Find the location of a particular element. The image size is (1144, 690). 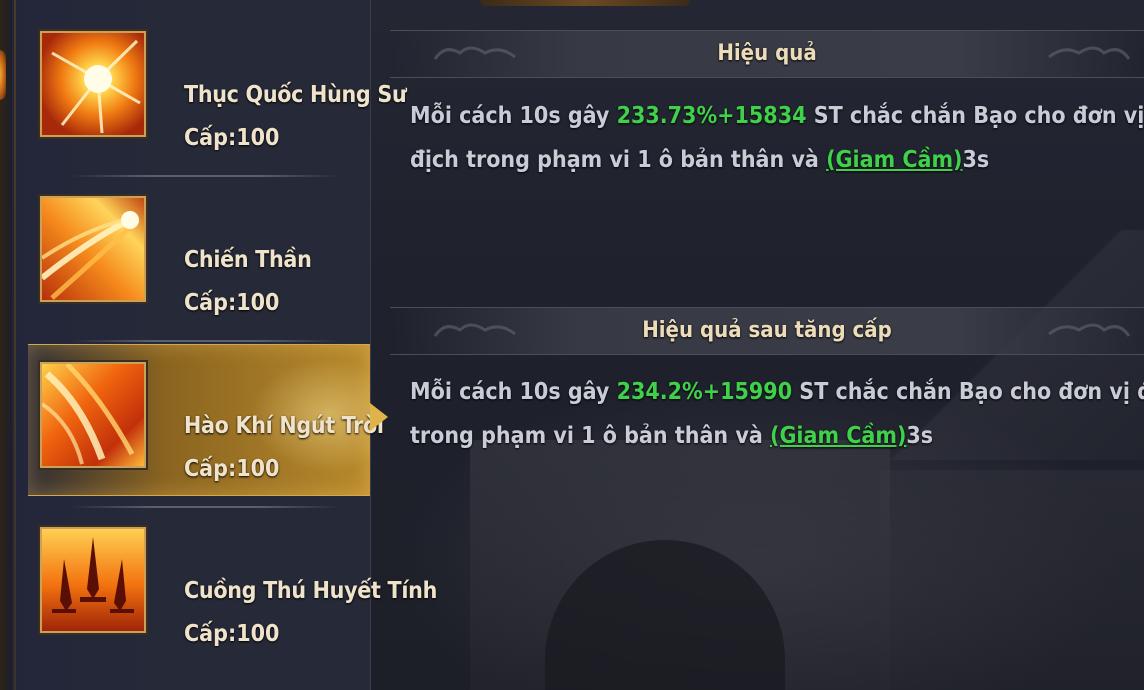

effect-header: Hiệu quả is located at coordinates (767, 54).